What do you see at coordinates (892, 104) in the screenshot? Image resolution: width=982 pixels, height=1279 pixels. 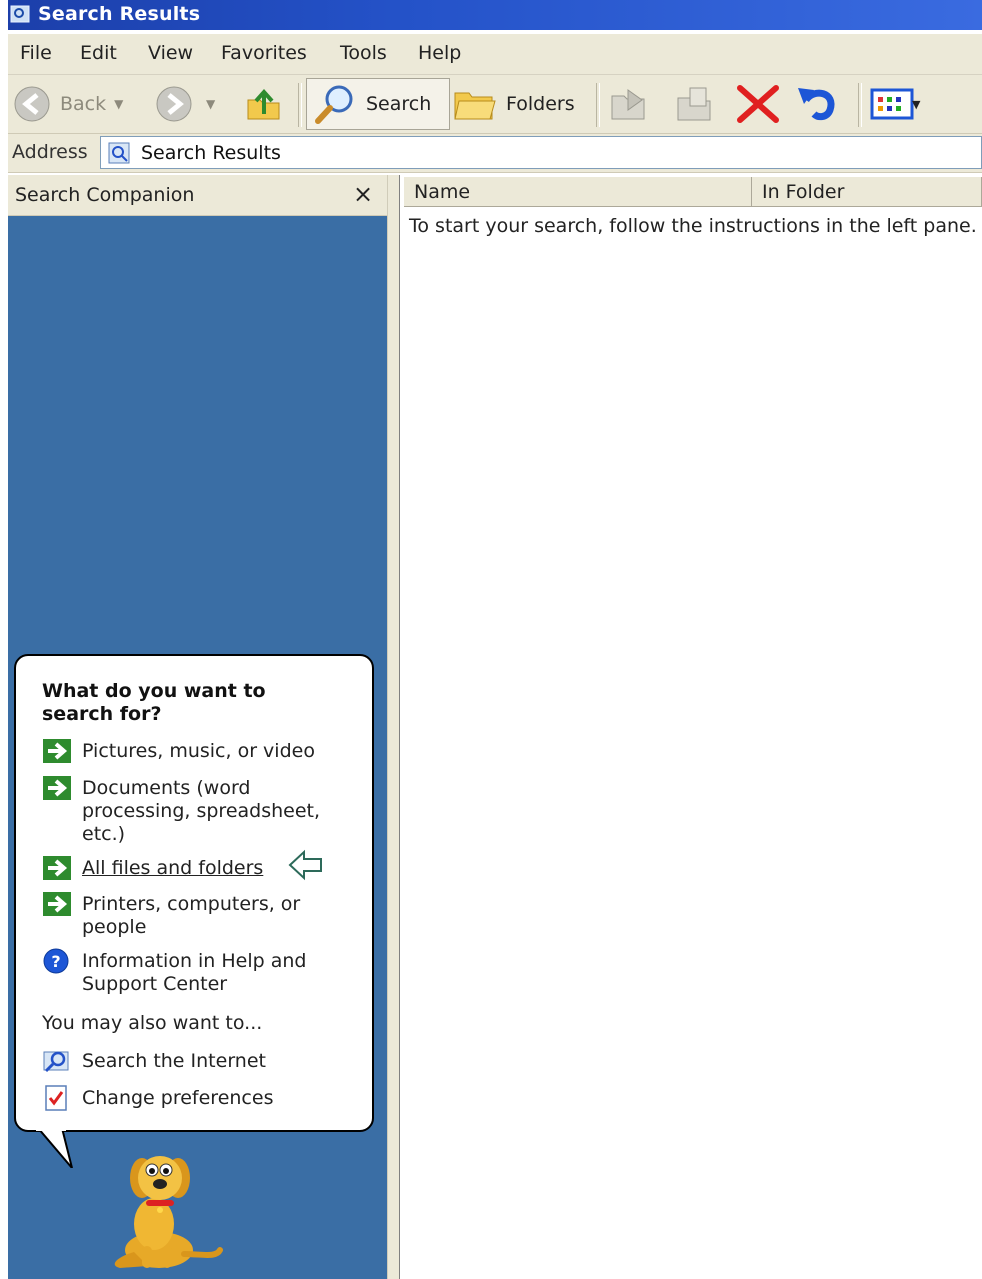 I see `views-grid-icon` at bounding box center [892, 104].